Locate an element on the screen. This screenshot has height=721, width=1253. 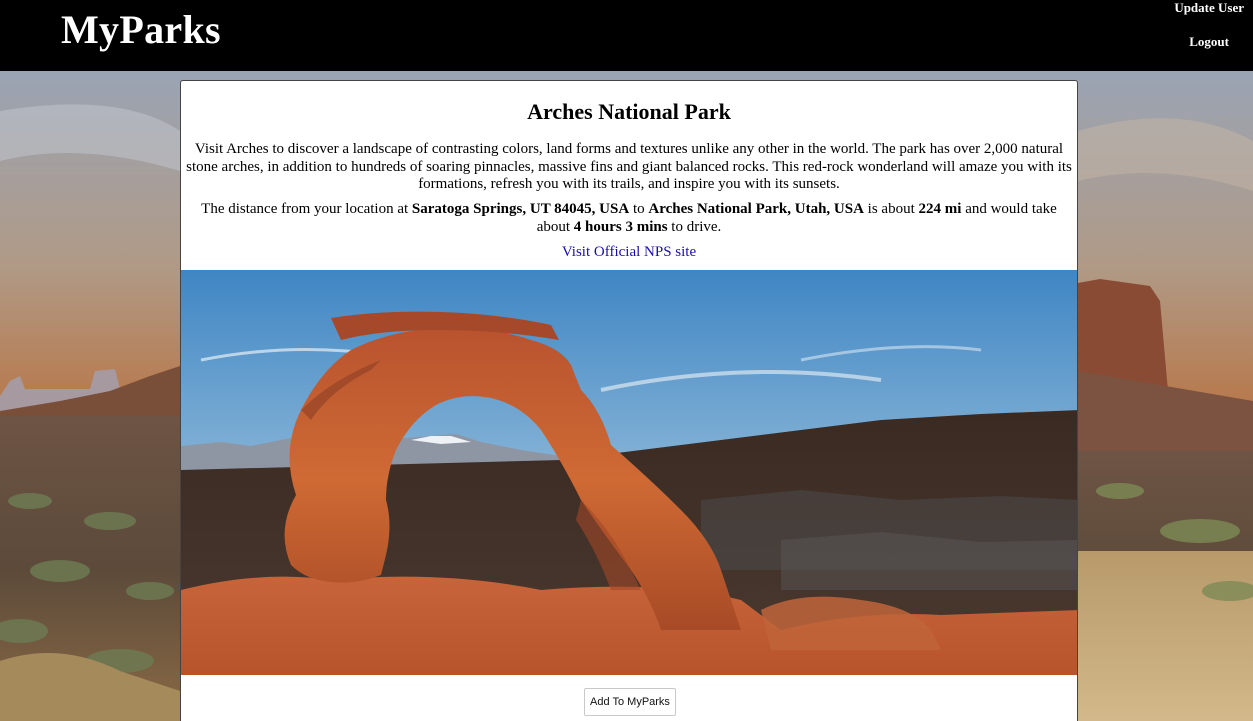
drive-duration: 4 hours 3 mins is located at coordinates (620, 226).